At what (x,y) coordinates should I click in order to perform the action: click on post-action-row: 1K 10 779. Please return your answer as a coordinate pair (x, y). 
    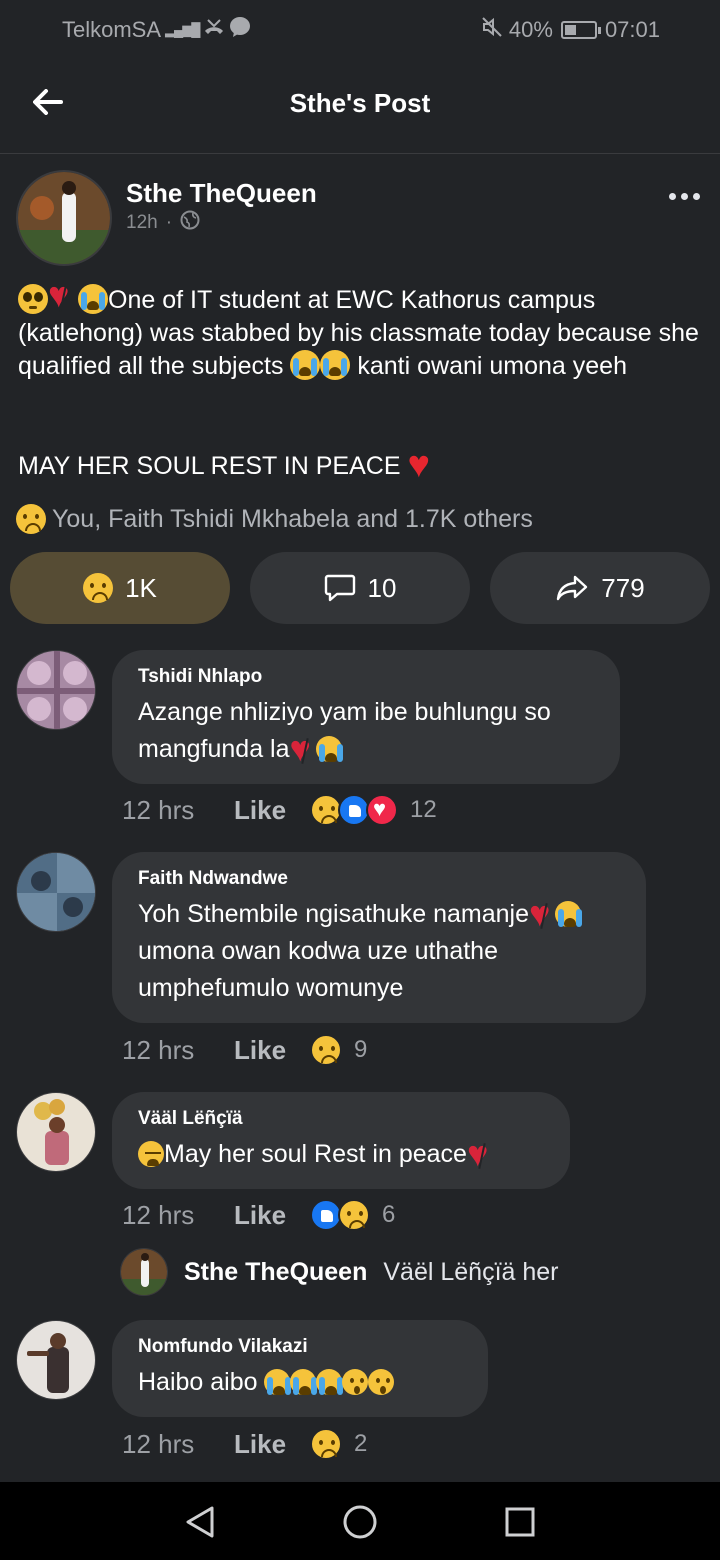
    Looking at the image, I should click on (360, 588).